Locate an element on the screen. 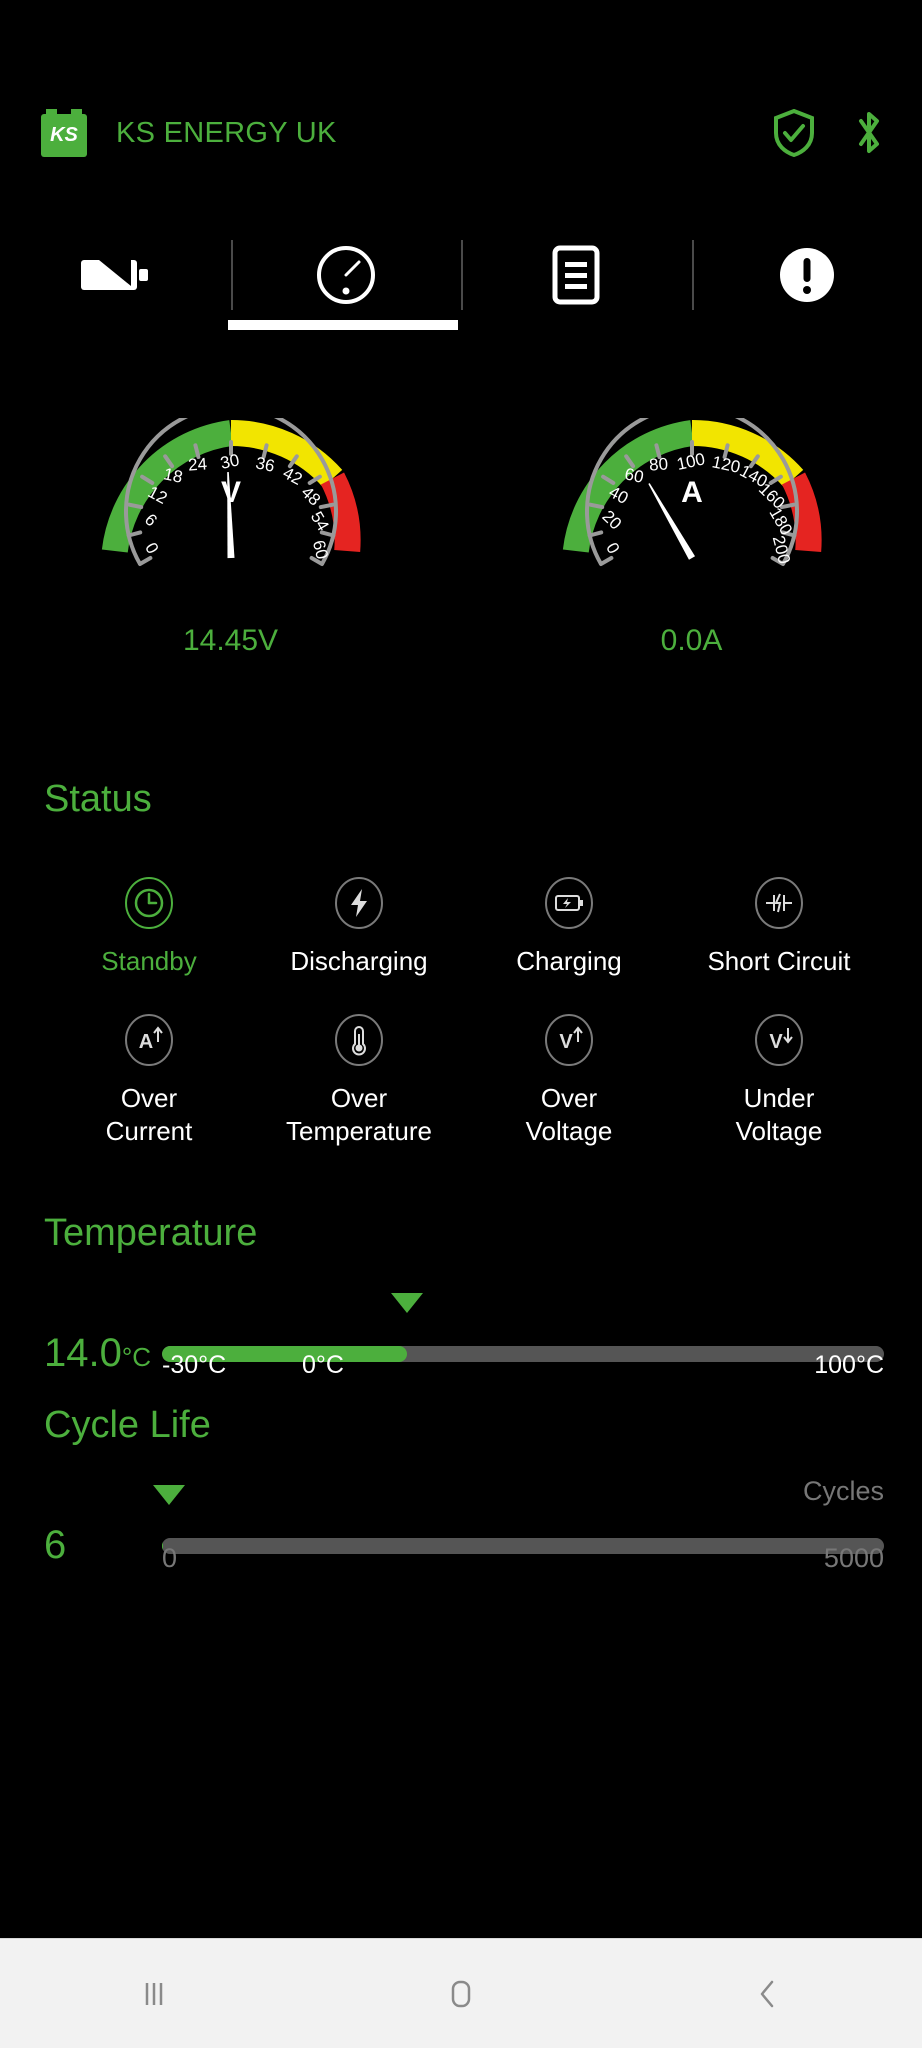  status-label: Charging is located at coordinates (569, 961).